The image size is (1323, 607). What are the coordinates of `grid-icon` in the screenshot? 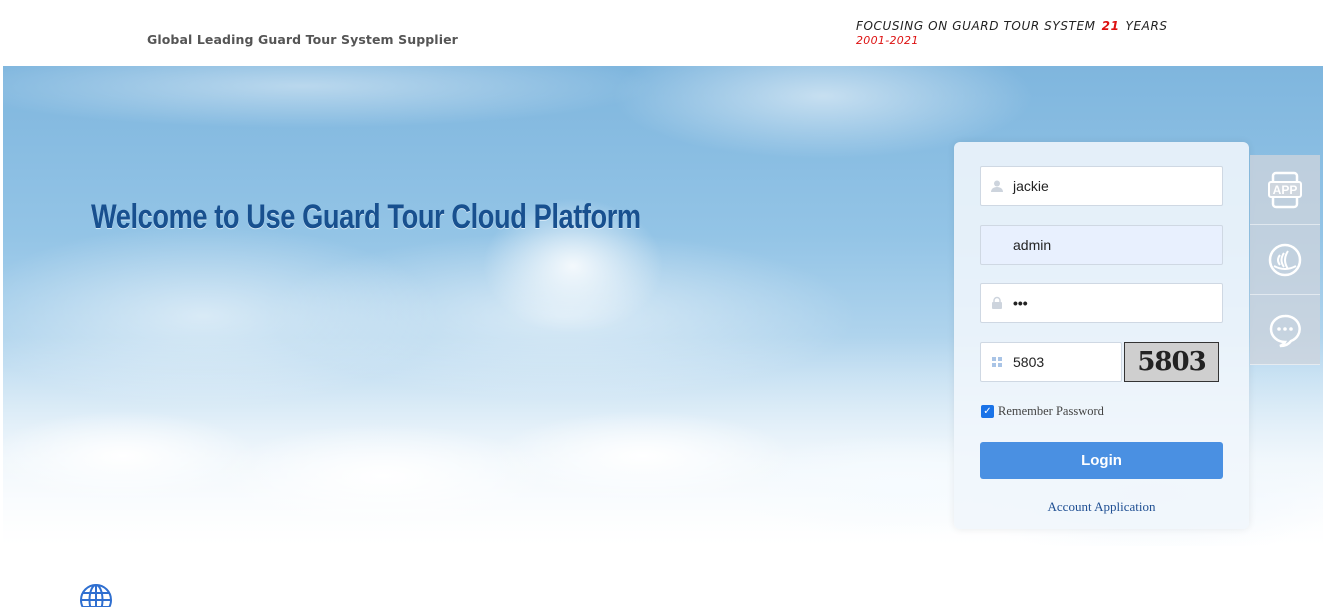 It's located at (997, 362).